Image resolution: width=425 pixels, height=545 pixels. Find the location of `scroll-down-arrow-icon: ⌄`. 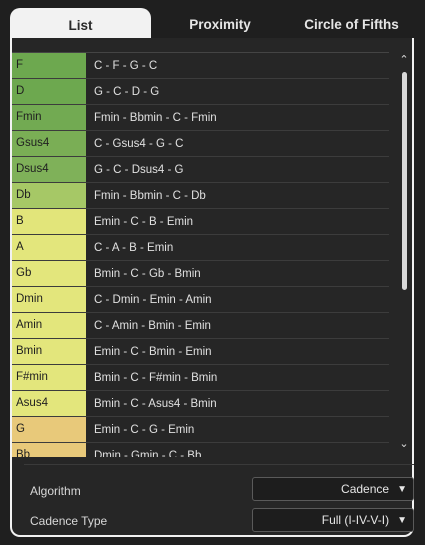

scroll-down-arrow-icon: ⌄ is located at coordinates (404, 444).